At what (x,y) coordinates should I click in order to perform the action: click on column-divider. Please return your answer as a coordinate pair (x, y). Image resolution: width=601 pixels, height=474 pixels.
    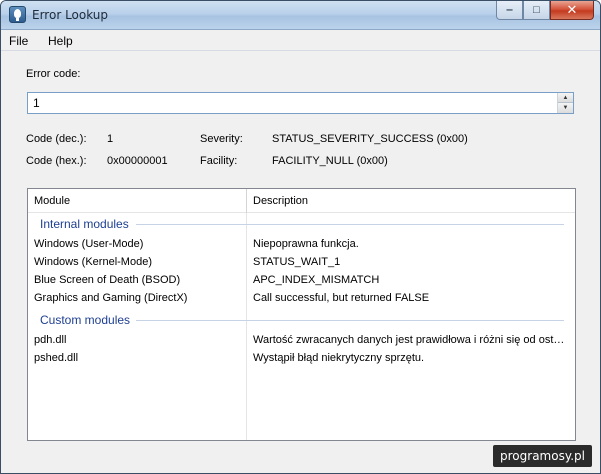
    Looking at the image, I should click on (246, 314).